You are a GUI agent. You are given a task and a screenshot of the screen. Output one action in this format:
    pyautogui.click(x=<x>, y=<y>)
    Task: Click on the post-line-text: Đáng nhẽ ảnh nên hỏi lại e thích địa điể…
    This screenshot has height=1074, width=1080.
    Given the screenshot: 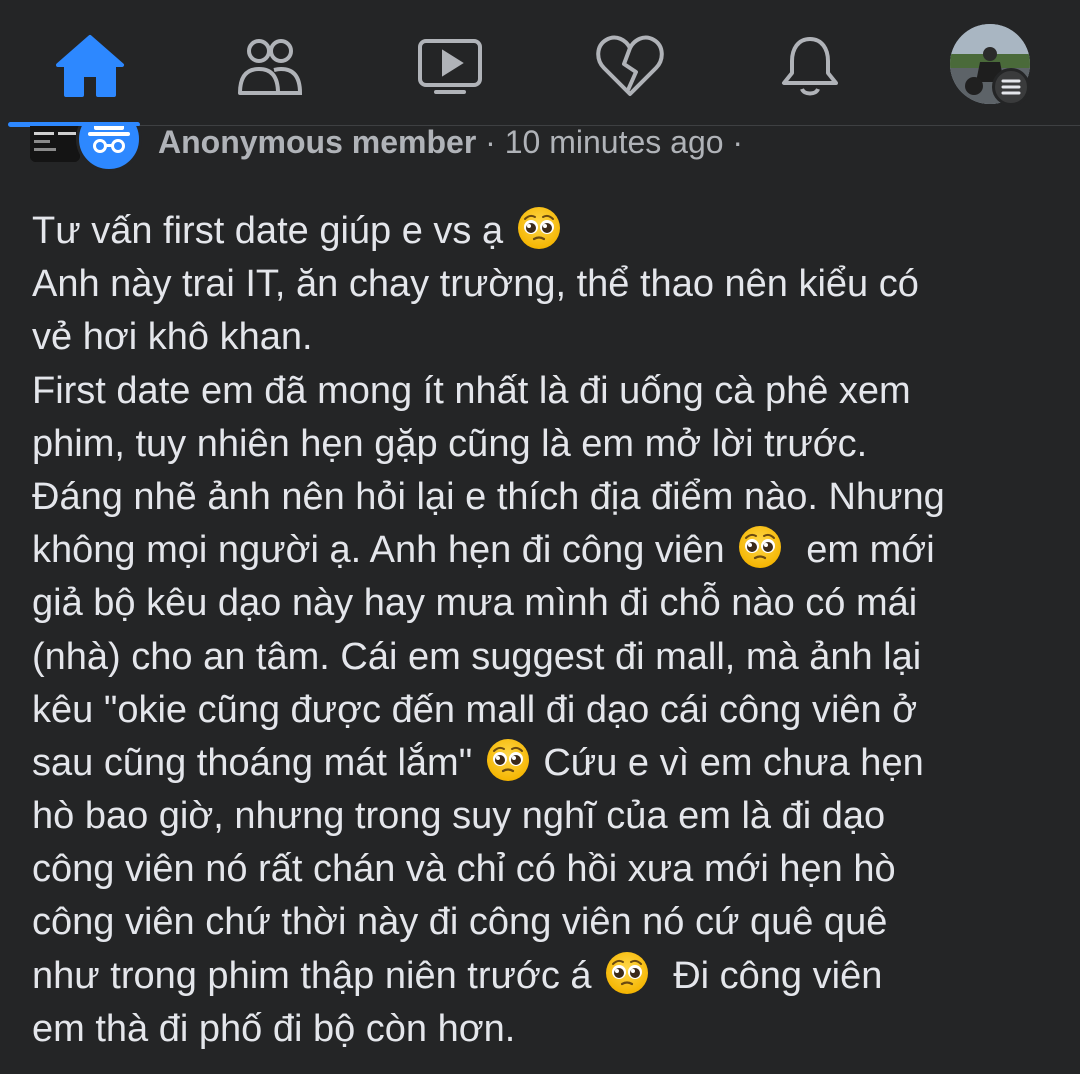 What is the action you would take?
    pyautogui.click(x=488, y=496)
    